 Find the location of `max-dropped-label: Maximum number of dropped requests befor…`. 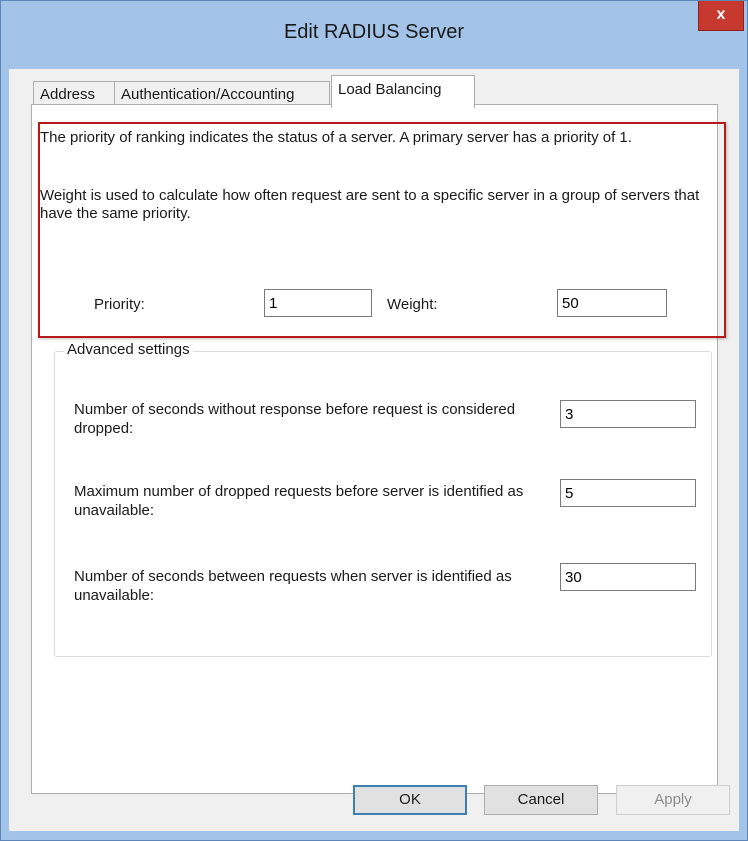

max-dropped-label: Maximum number of dropped requests befor… is located at coordinates (299, 501).